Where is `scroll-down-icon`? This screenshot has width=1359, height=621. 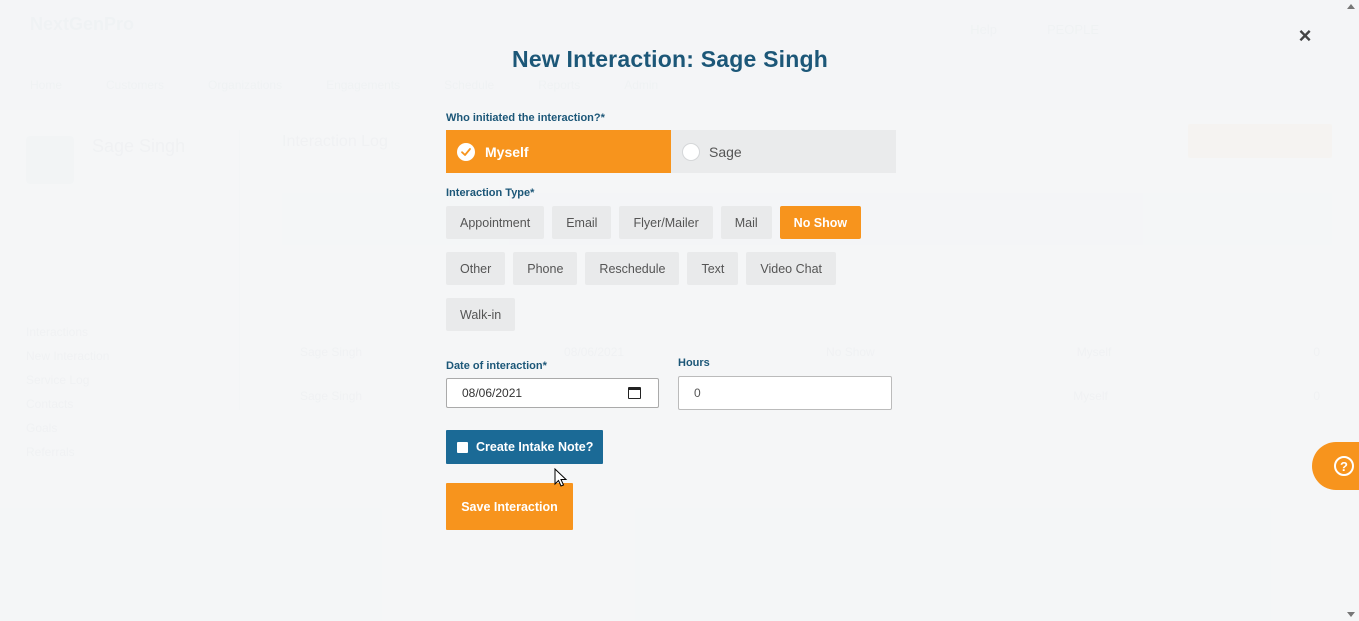 scroll-down-icon is located at coordinates (1351, 614).